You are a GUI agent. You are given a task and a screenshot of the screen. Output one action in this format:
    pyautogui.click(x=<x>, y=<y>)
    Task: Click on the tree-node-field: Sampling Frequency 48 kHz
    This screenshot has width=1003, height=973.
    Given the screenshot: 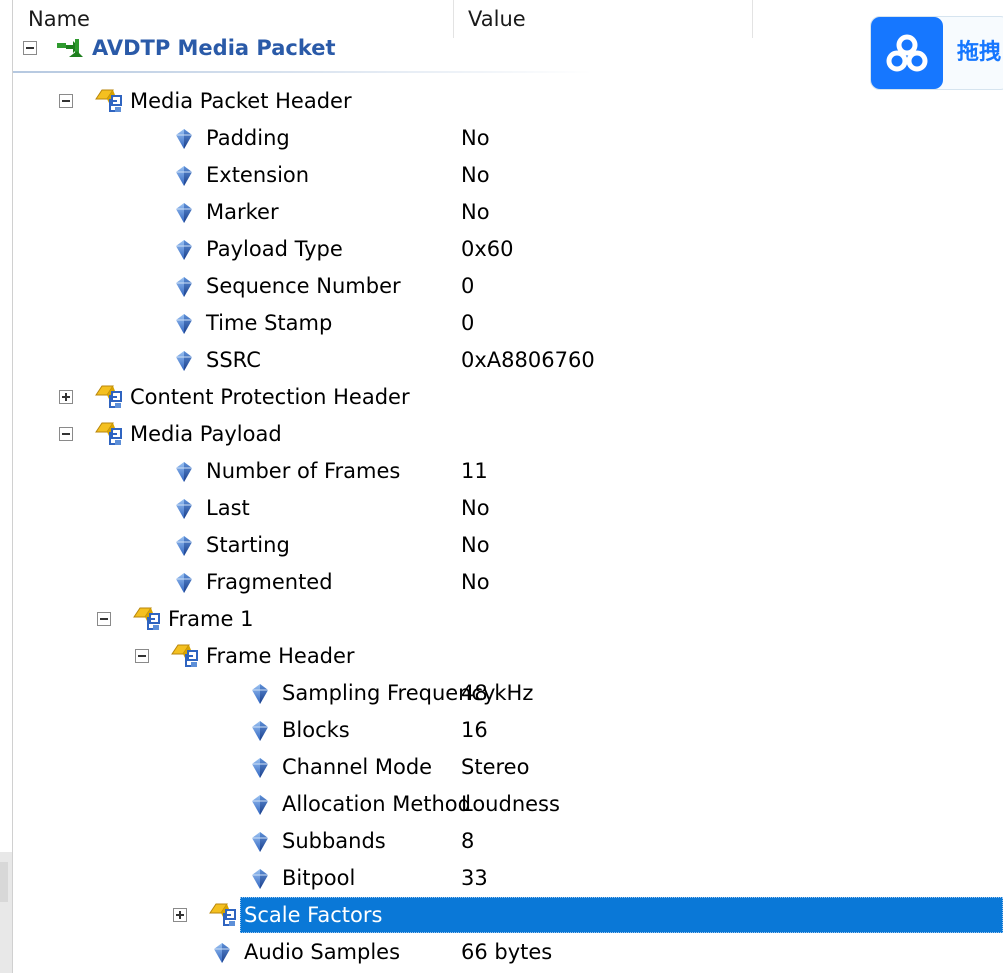 What is the action you would take?
    pyautogui.click(x=508, y=693)
    